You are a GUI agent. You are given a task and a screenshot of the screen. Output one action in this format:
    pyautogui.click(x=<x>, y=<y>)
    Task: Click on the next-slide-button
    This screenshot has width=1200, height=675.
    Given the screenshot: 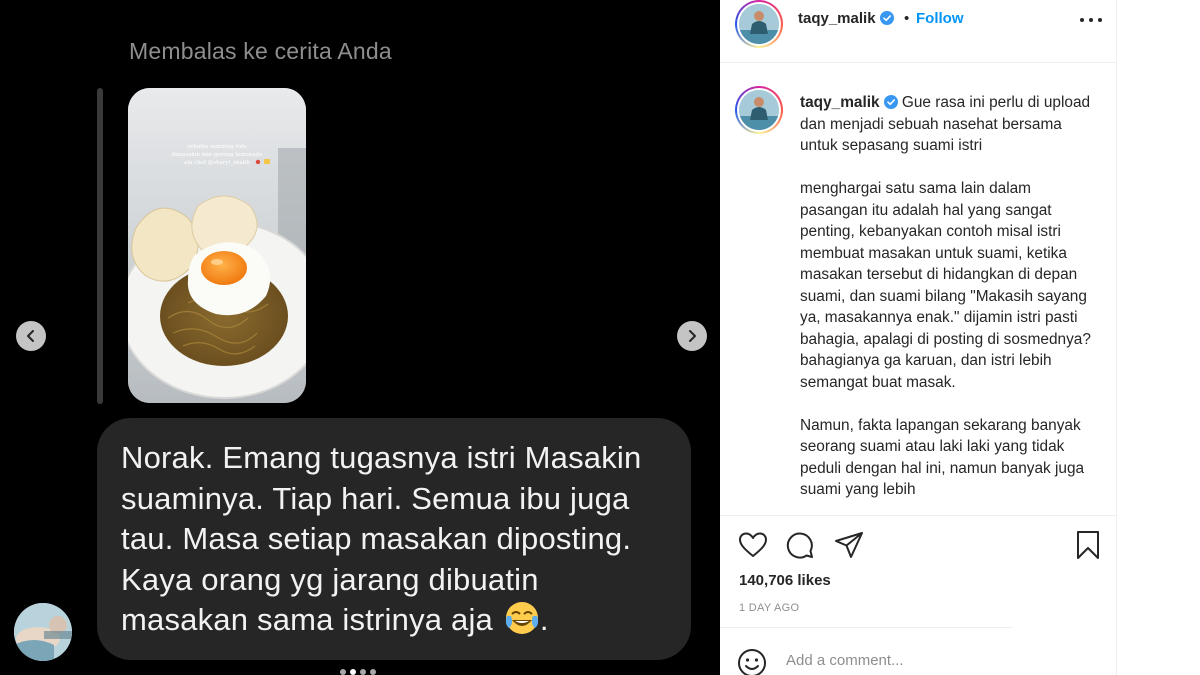 What is the action you would take?
    pyautogui.click(x=692, y=336)
    